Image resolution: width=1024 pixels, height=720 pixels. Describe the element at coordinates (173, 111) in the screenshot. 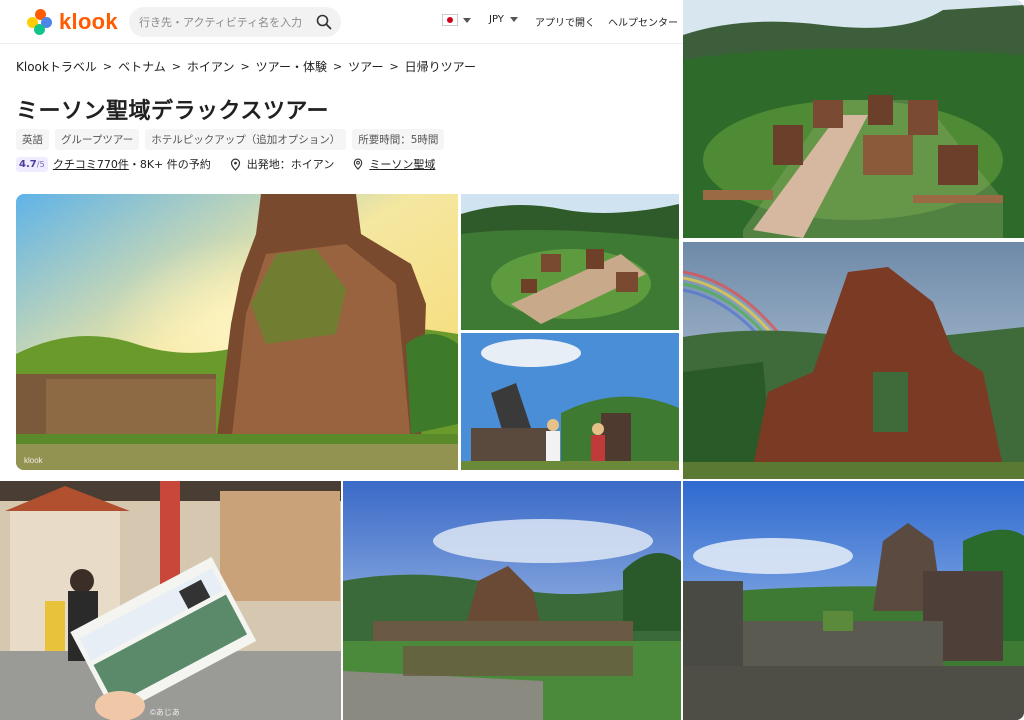

I see `page-title: ミーソン聖域デラックスツアー` at that location.